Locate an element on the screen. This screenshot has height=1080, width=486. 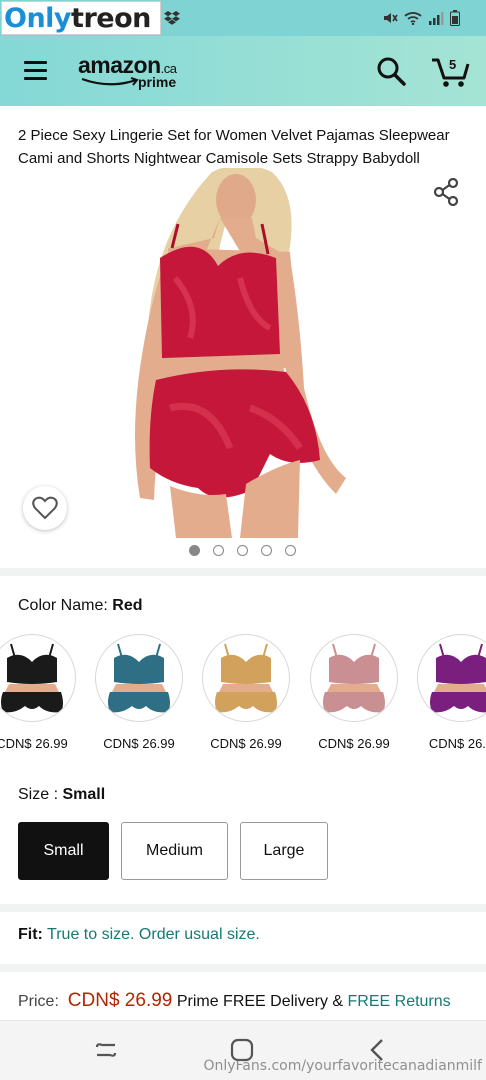
logo-prime: prime is located at coordinates (157, 82).